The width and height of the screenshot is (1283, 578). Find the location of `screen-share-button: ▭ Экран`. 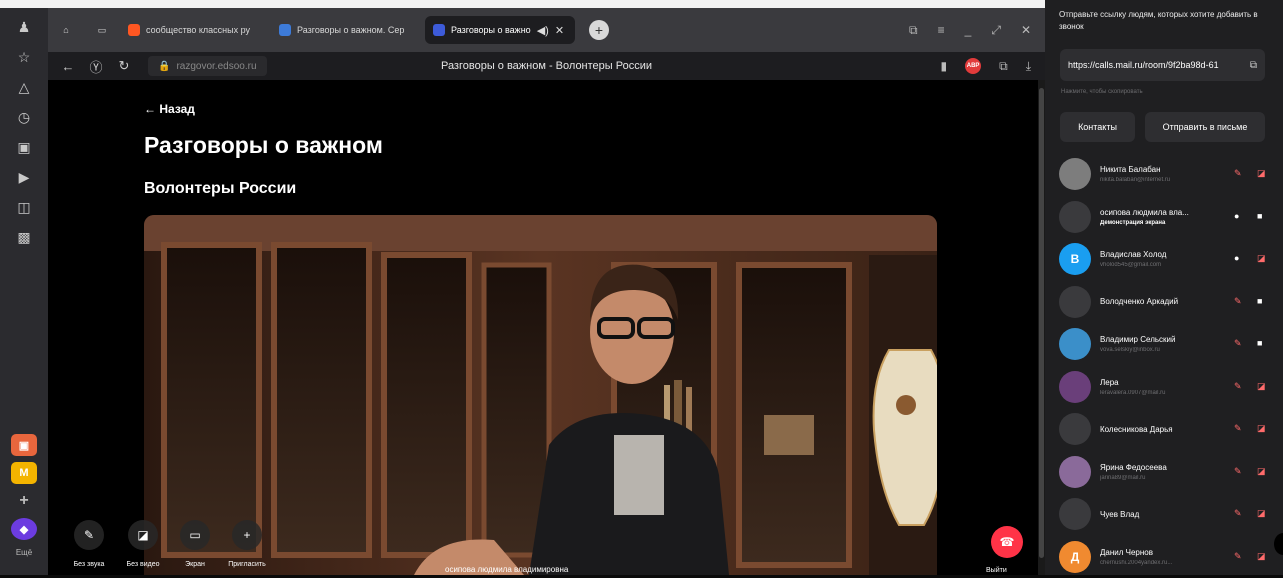

screen-share-button: ▭ Экран is located at coordinates (195, 544).